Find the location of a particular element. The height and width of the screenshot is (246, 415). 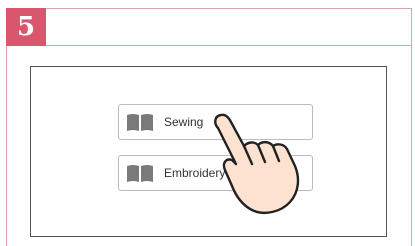

pointing-hand-icon is located at coordinates (257, 163).